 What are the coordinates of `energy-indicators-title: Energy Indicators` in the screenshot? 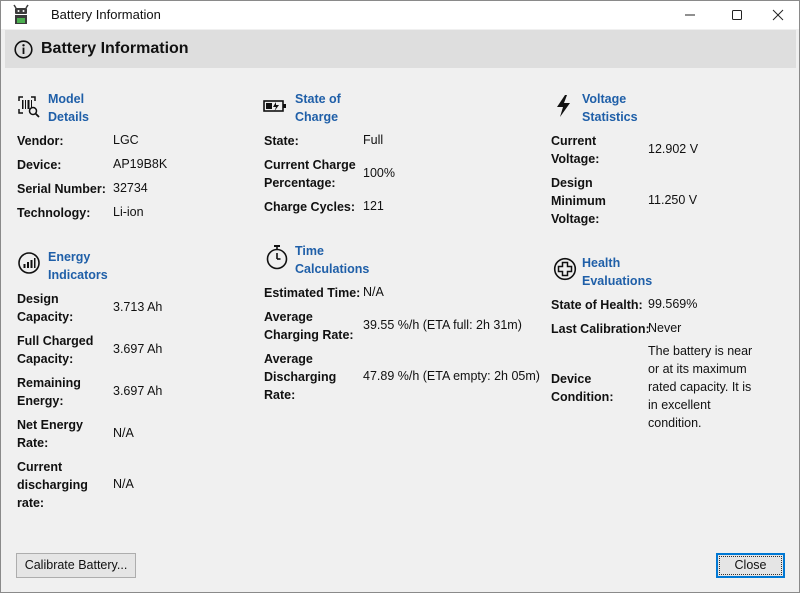 It's located at (78, 266).